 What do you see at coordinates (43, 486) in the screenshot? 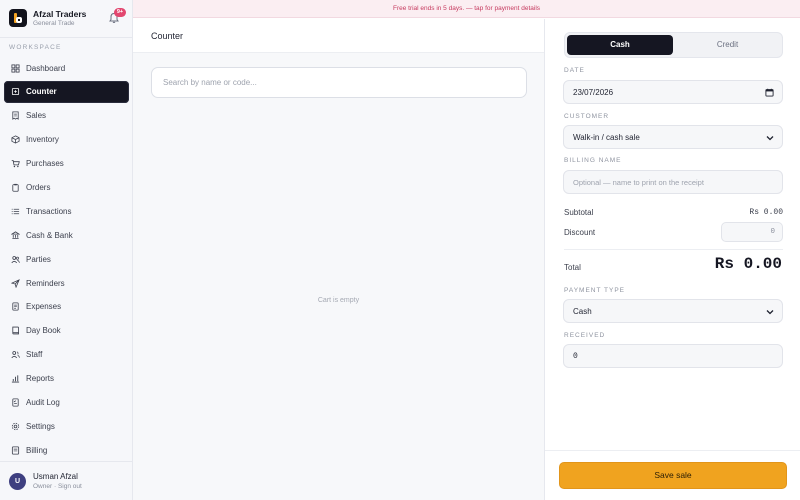
I see `user-role: Owner` at bounding box center [43, 486].